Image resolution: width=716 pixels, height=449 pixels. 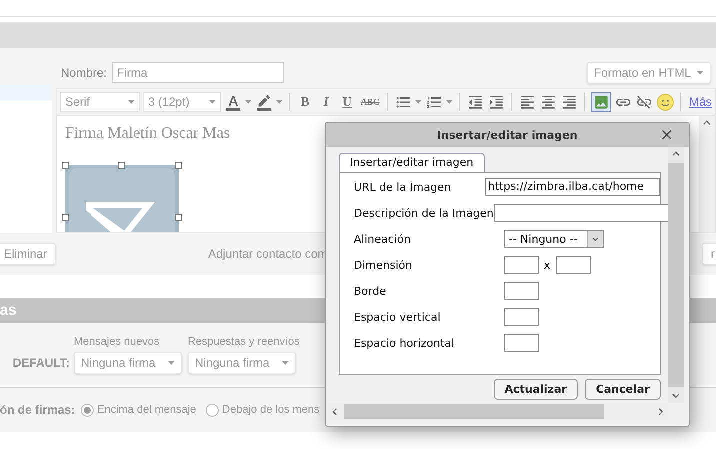 I want to click on field-label: Descripción de la Imagen, so click(x=424, y=213).